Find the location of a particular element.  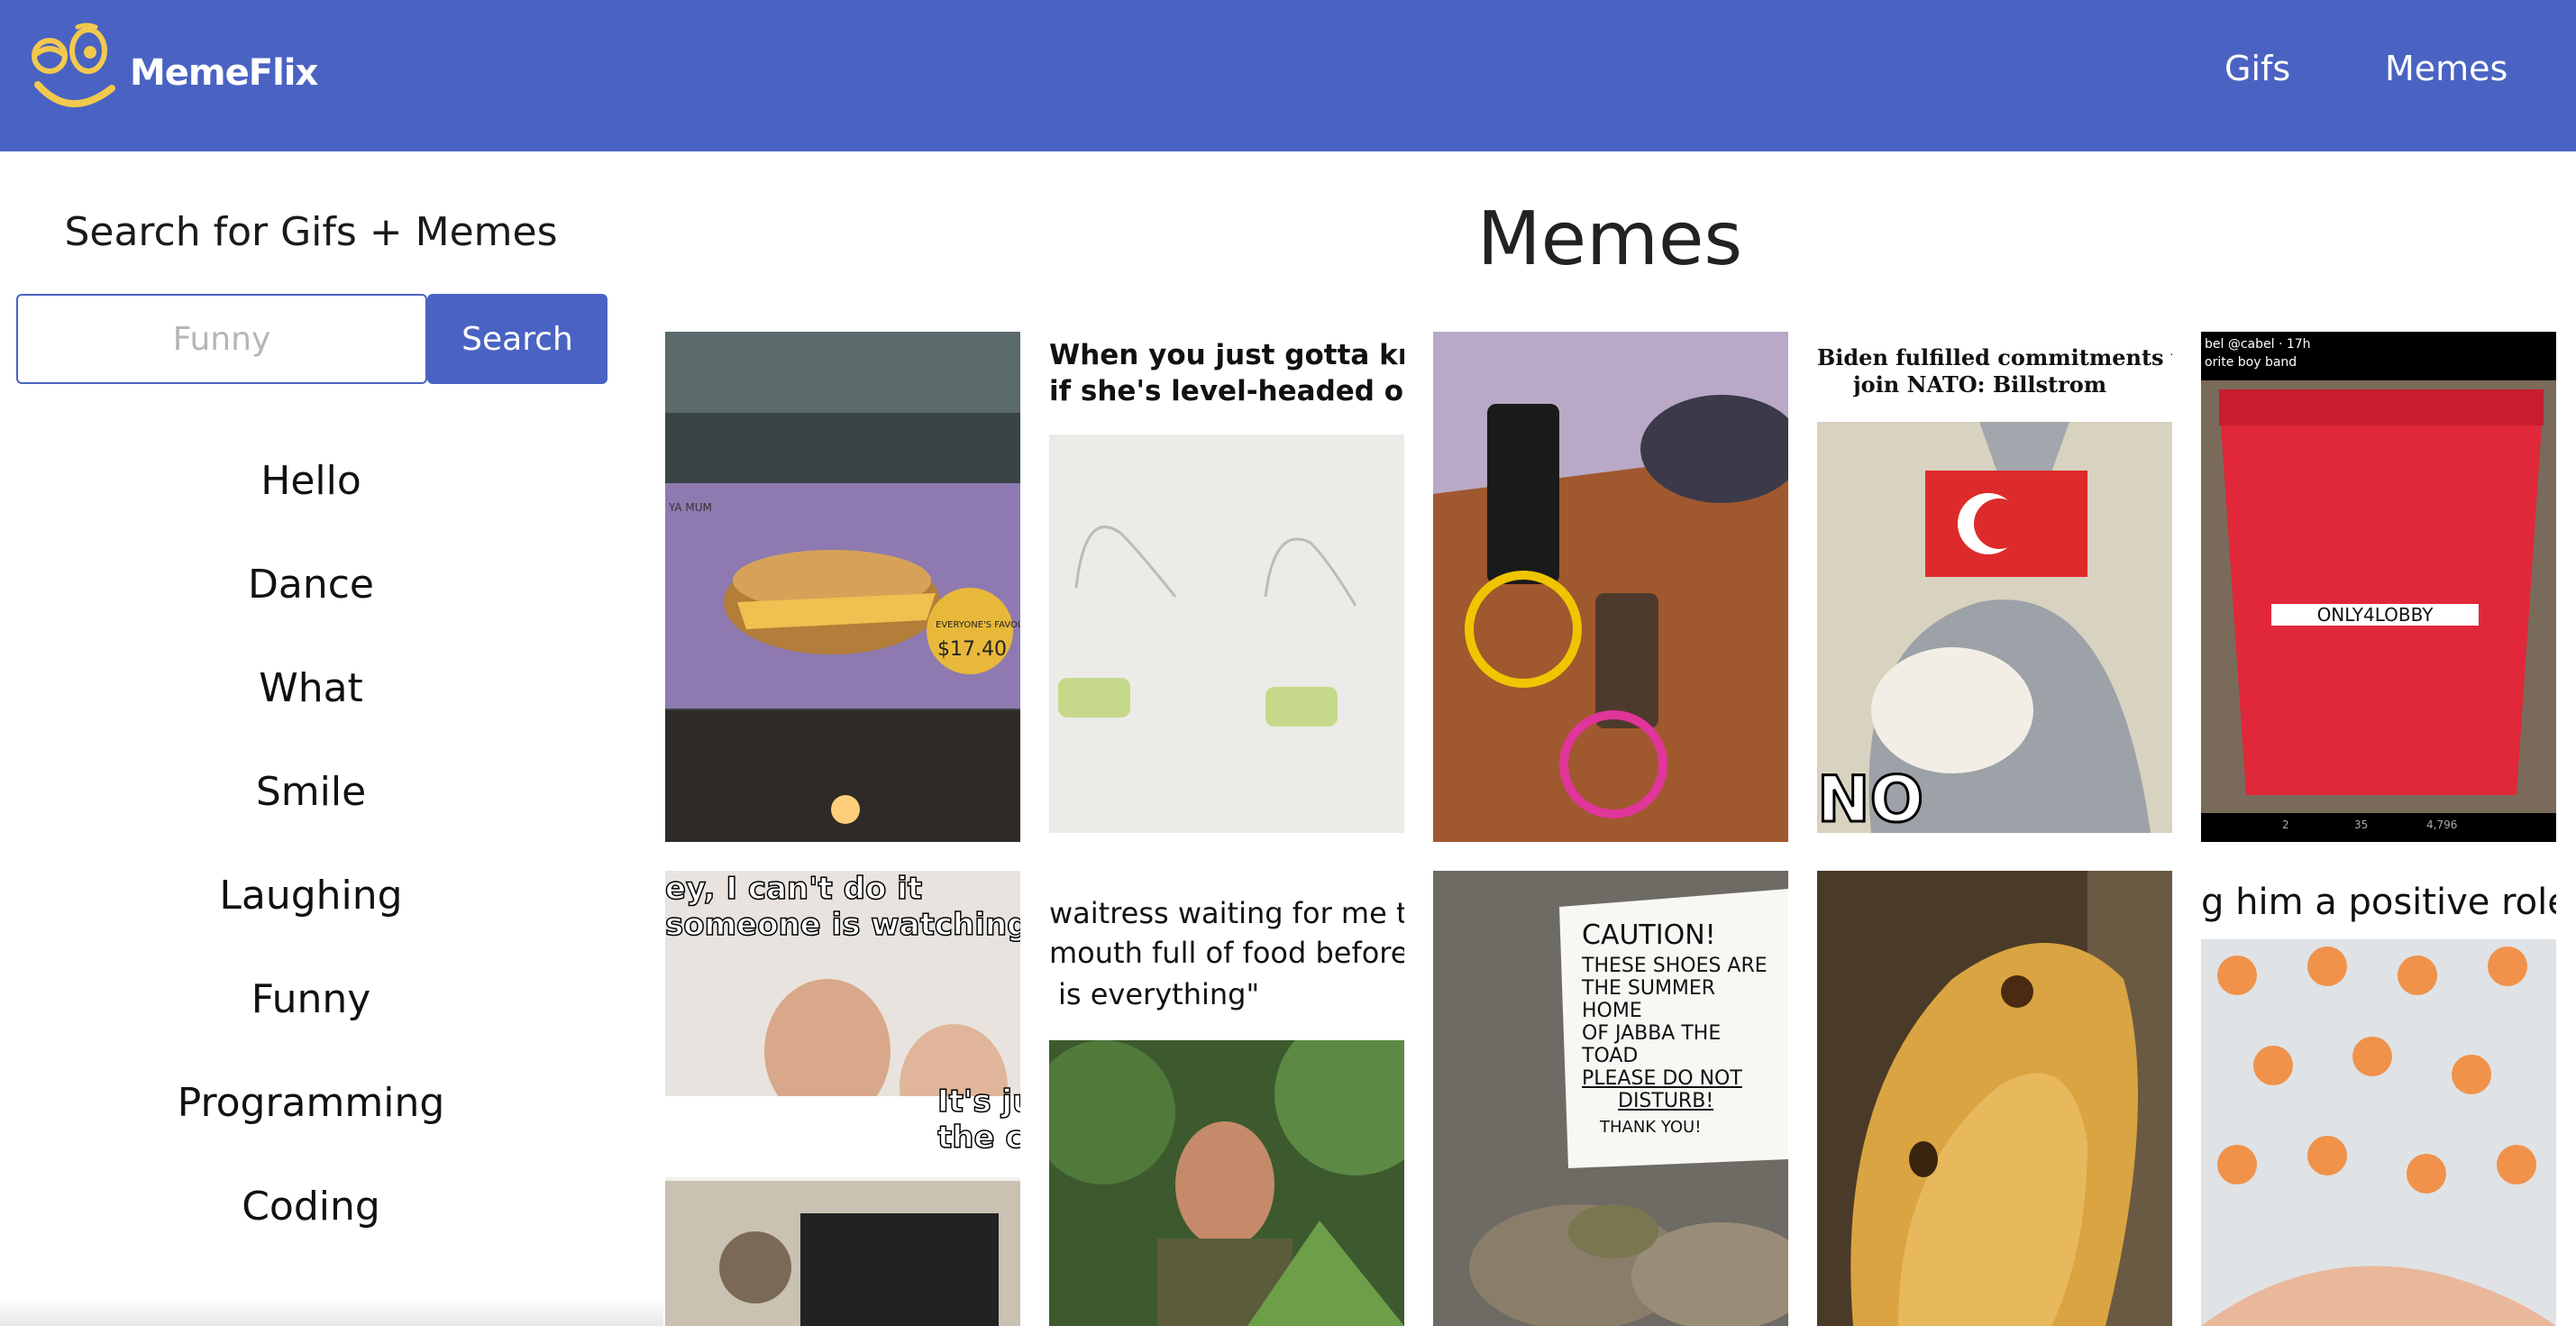

earrings-image is located at coordinates (1226, 633).